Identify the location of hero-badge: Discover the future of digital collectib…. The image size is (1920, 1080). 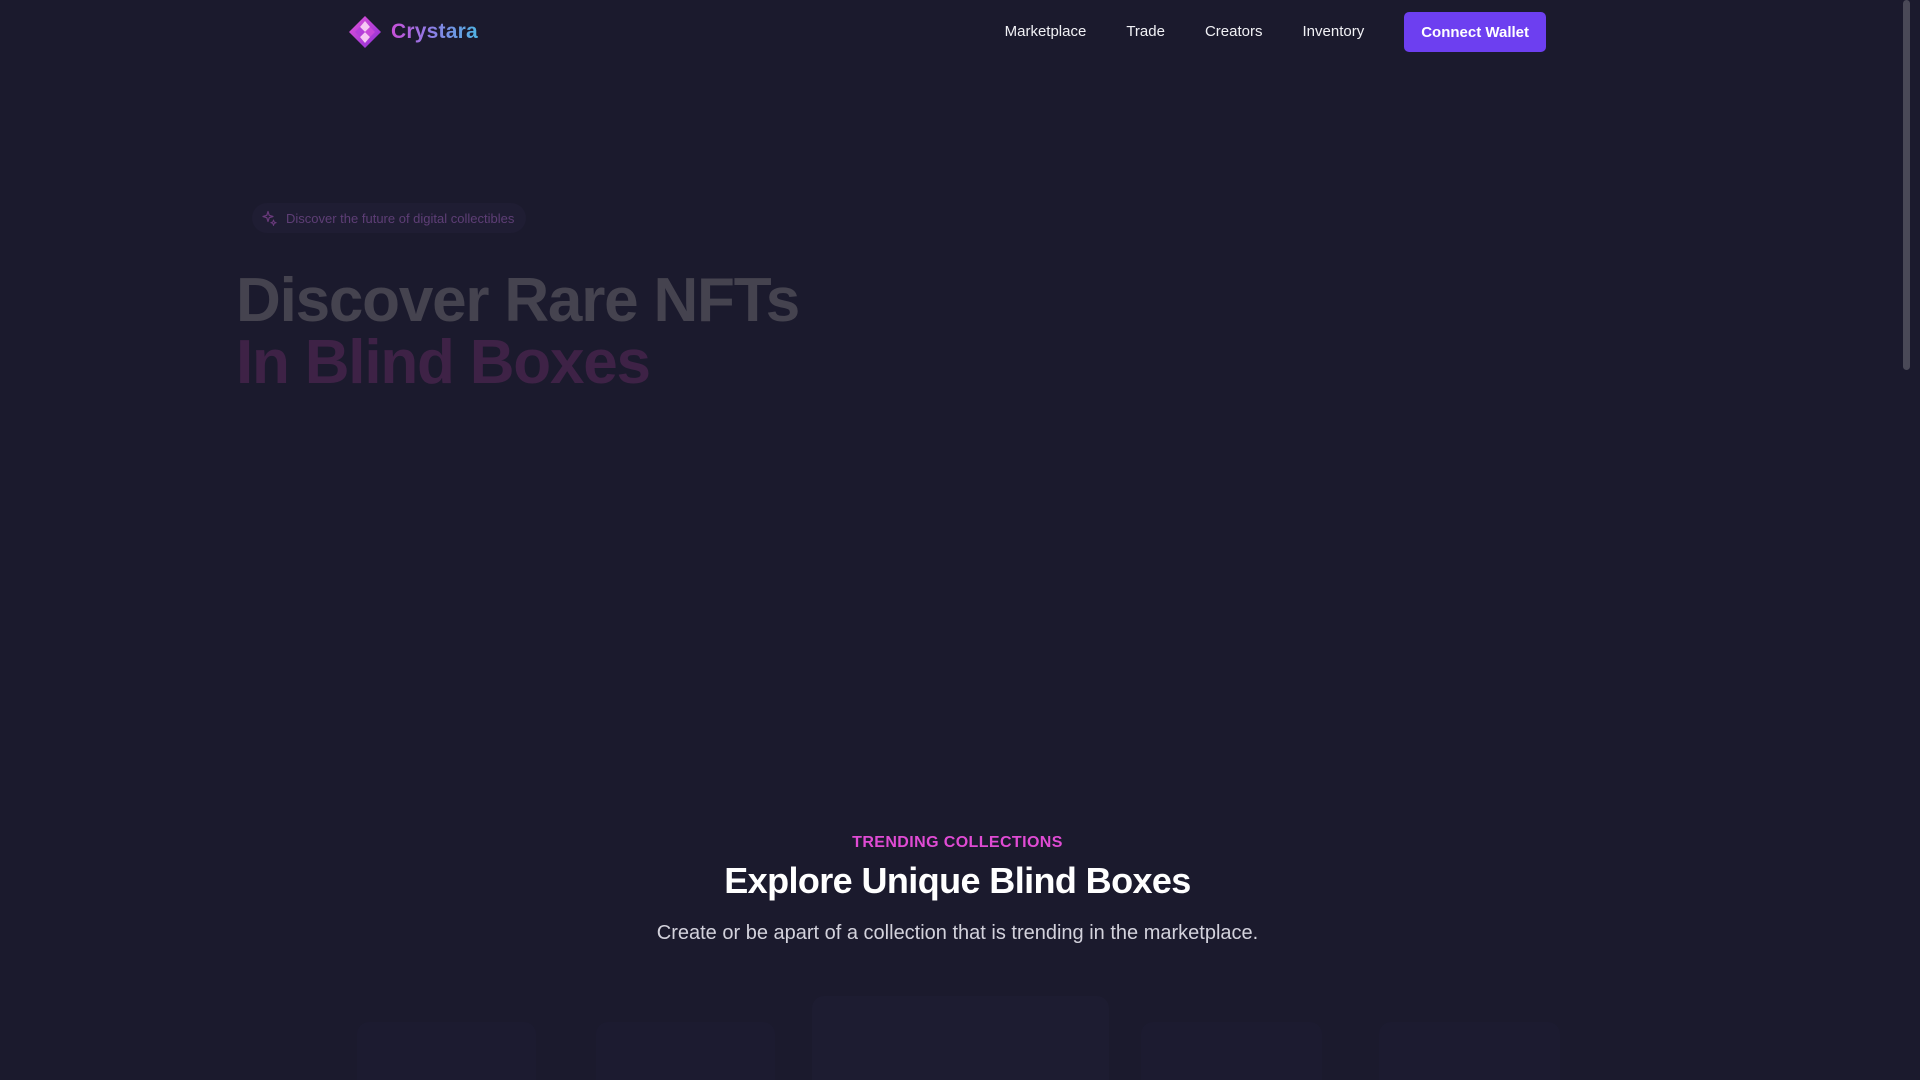
(389, 218).